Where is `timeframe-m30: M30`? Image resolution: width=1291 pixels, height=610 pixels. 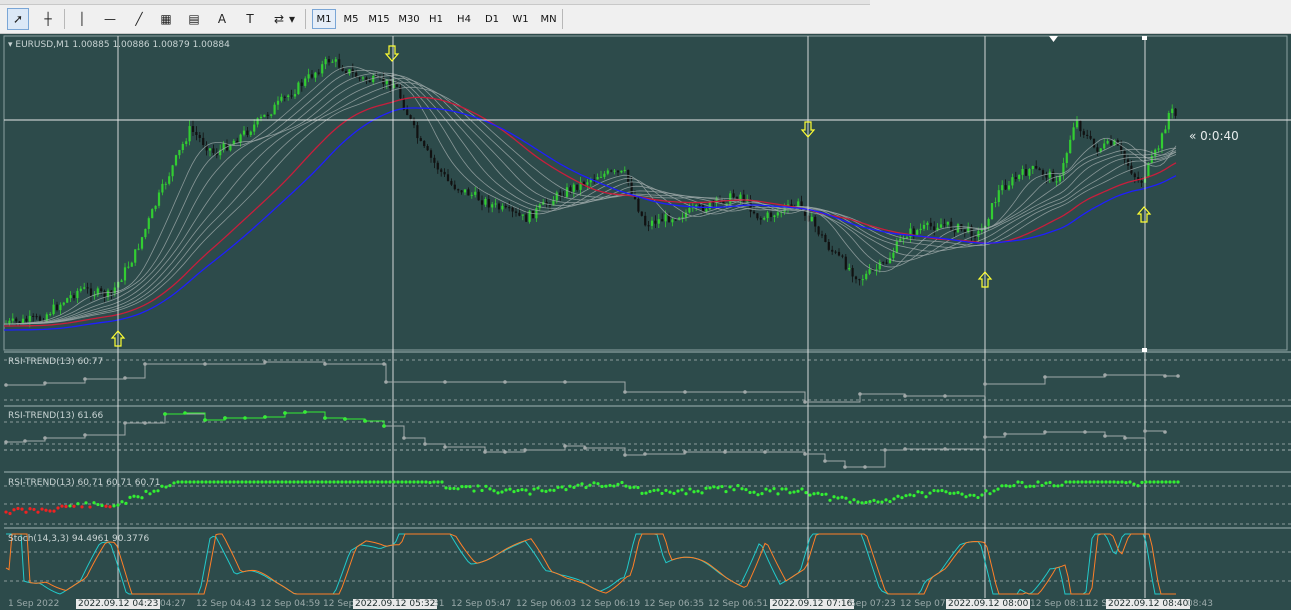 timeframe-m30: M30 is located at coordinates (409, 19).